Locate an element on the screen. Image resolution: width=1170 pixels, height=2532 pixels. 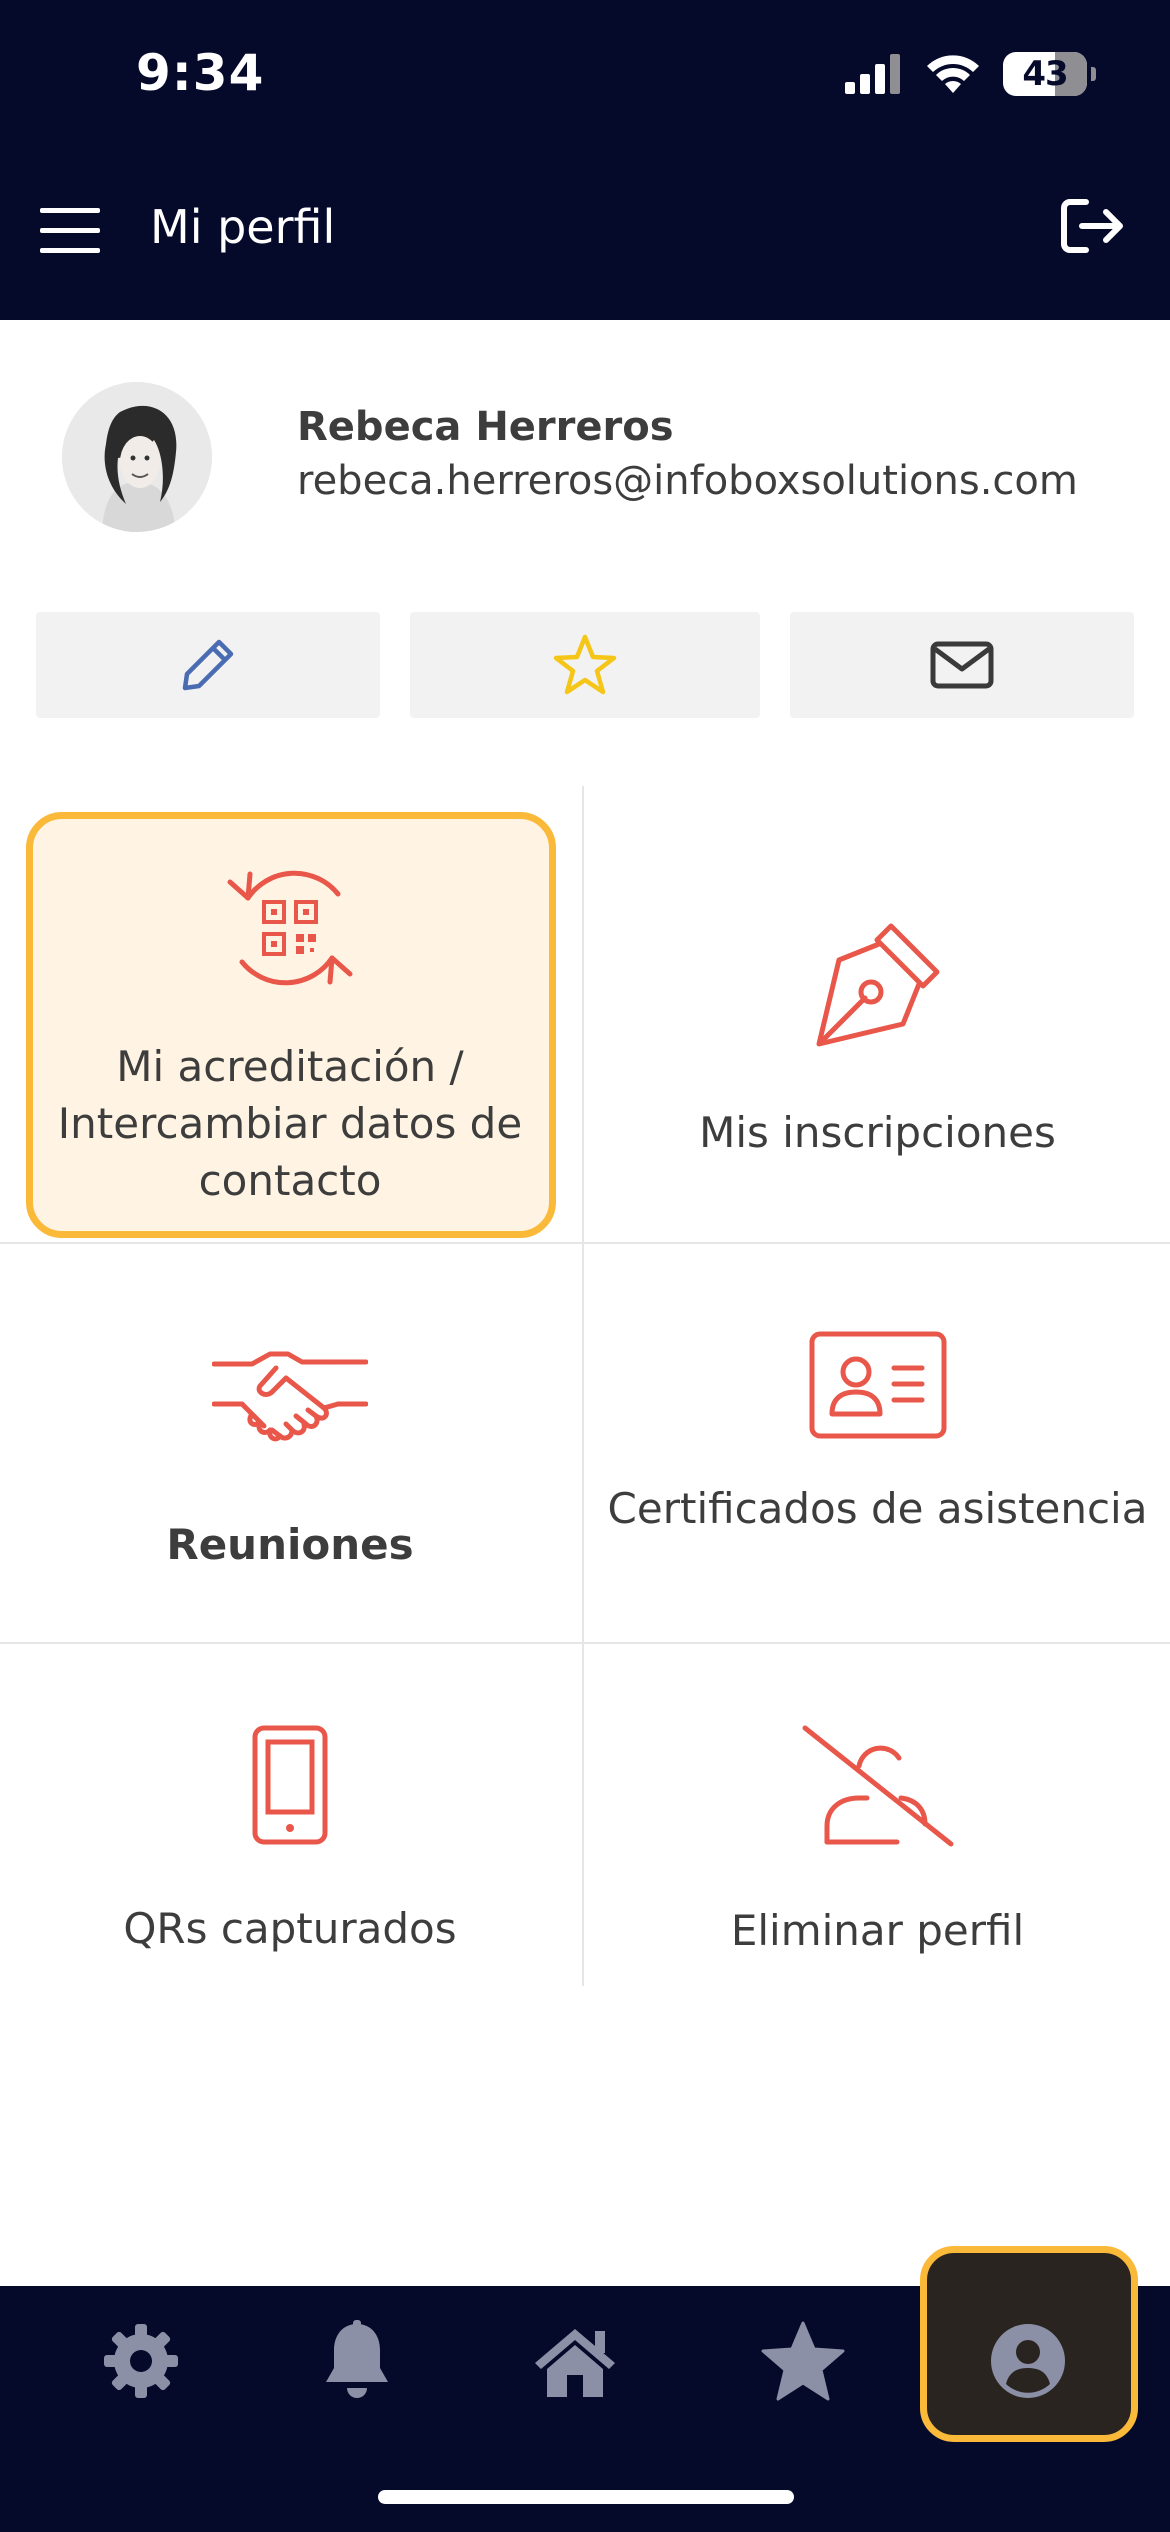
tile-certificados: Certificados de asistencia is located at coordinates (877, 1433).